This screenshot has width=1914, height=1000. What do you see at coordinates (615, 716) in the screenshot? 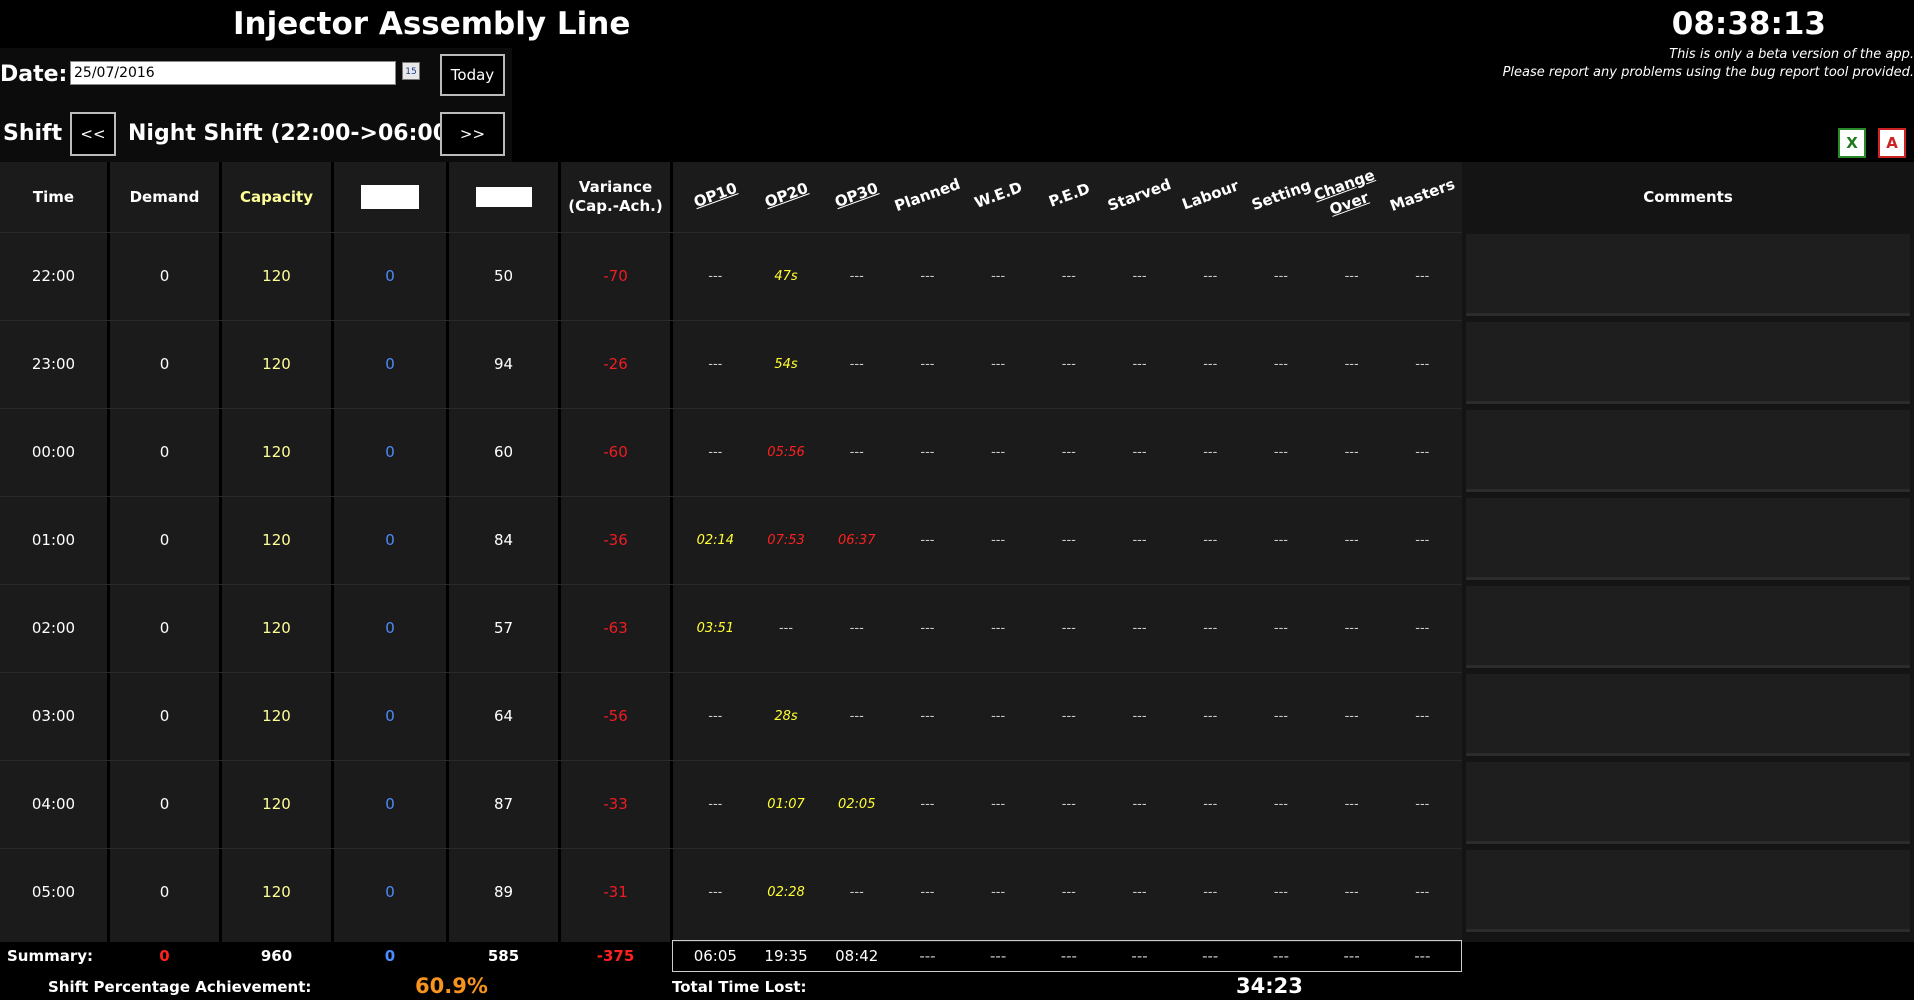
I see `cell-variance: -56` at bounding box center [615, 716].